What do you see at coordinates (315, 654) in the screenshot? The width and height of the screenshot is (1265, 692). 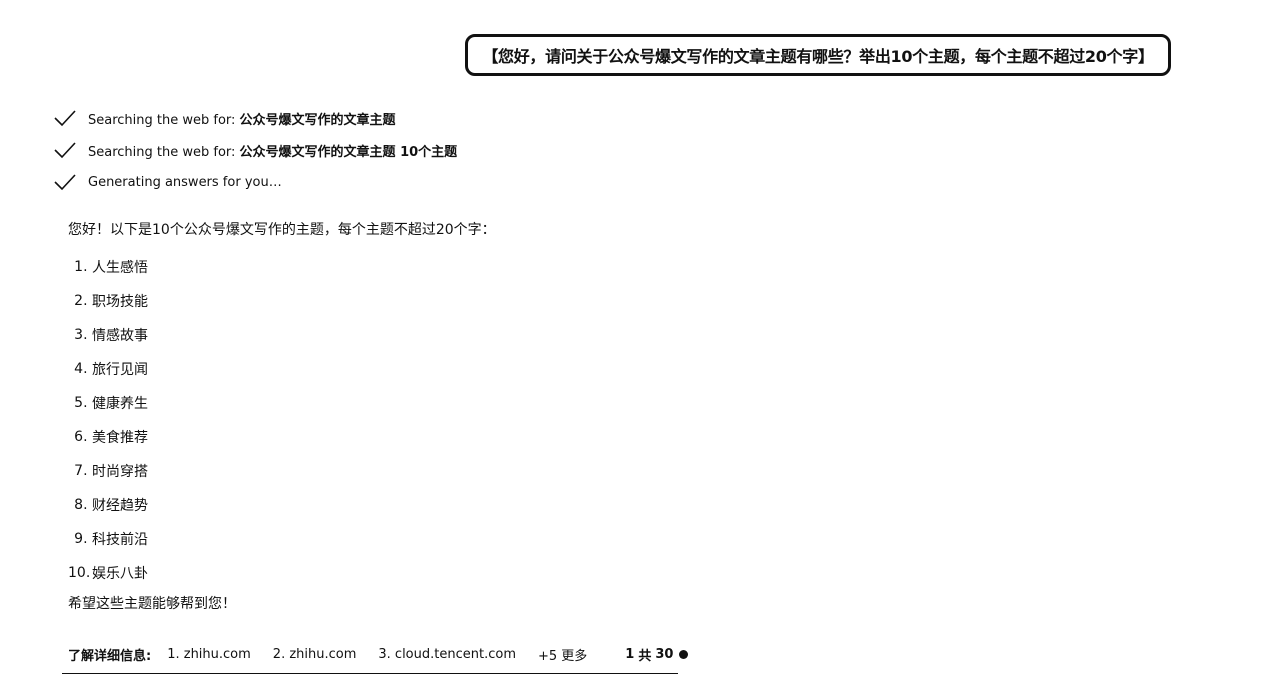 I see `source-link-2: 2. zhihu.com` at bounding box center [315, 654].